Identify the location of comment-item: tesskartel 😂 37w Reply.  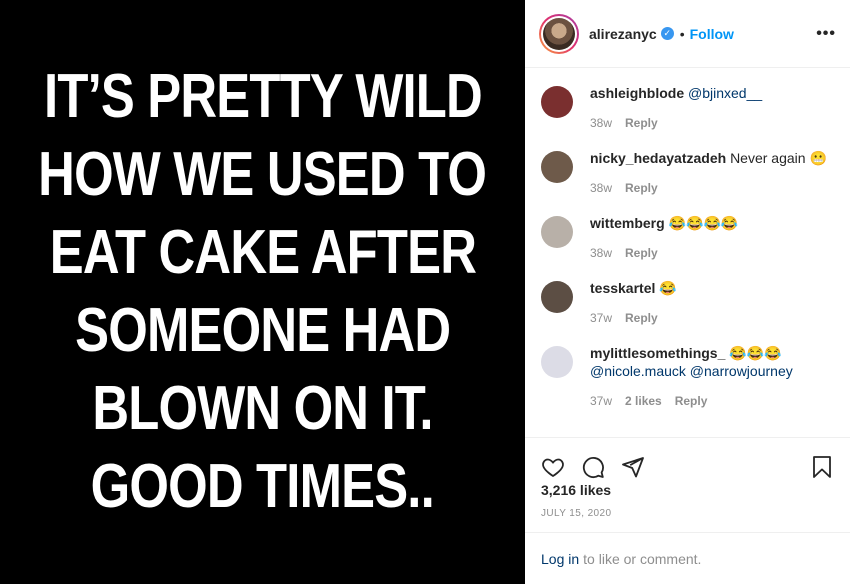
(688, 303).